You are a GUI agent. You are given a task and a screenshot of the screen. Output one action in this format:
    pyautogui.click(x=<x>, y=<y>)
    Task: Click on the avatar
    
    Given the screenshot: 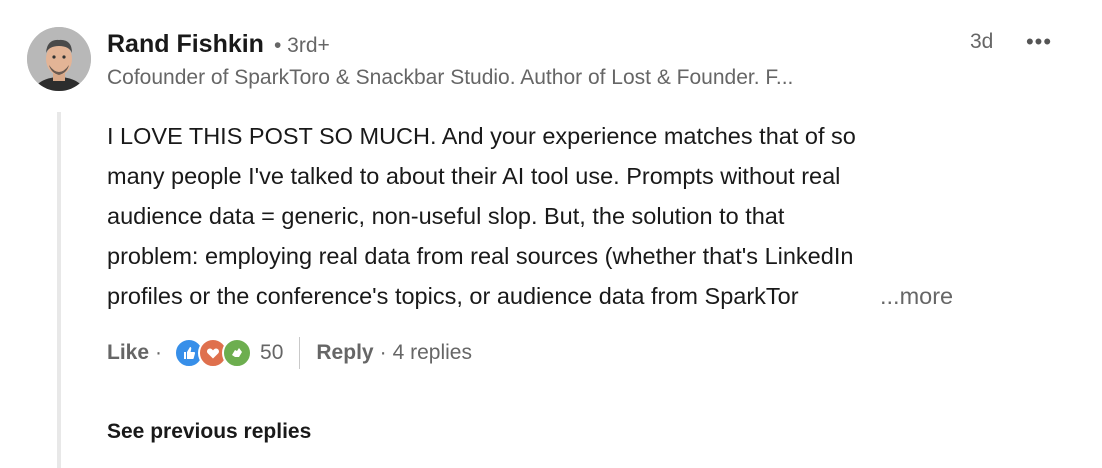 What is the action you would take?
    pyautogui.click(x=59, y=59)
    